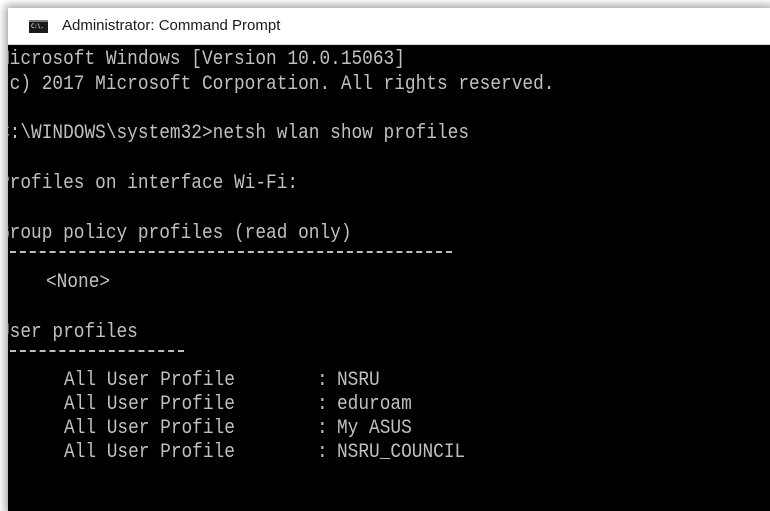 The height and width of the screenshot is (511, 770). Describe the element at coordinates (389, 381) in the screenshot. I see `profile-row: All User Profile : NSRU` at that location.